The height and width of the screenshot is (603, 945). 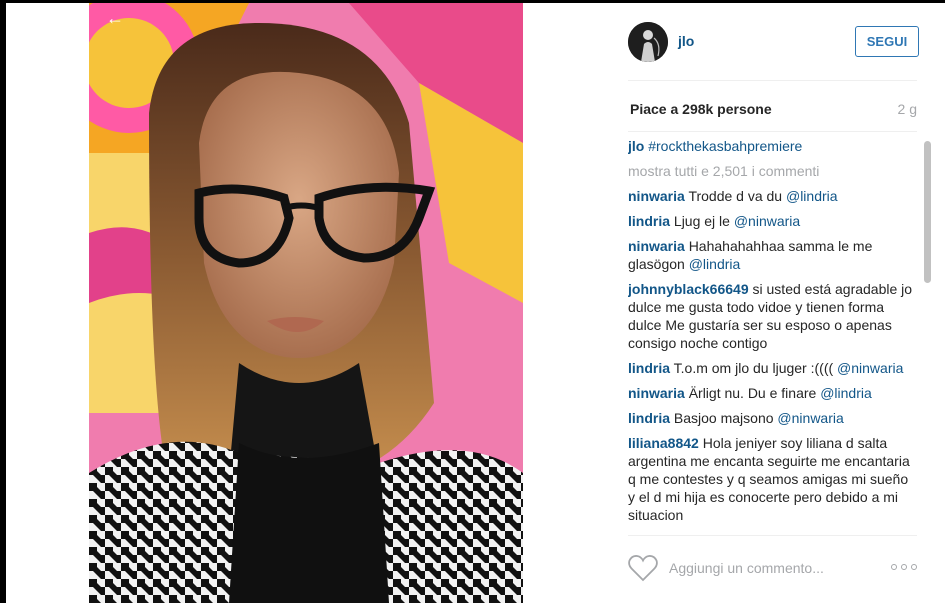 What do you see at coordinates (686, 41) in the screenshot?
I see `username: jlo` at bounding box center [686, 41].